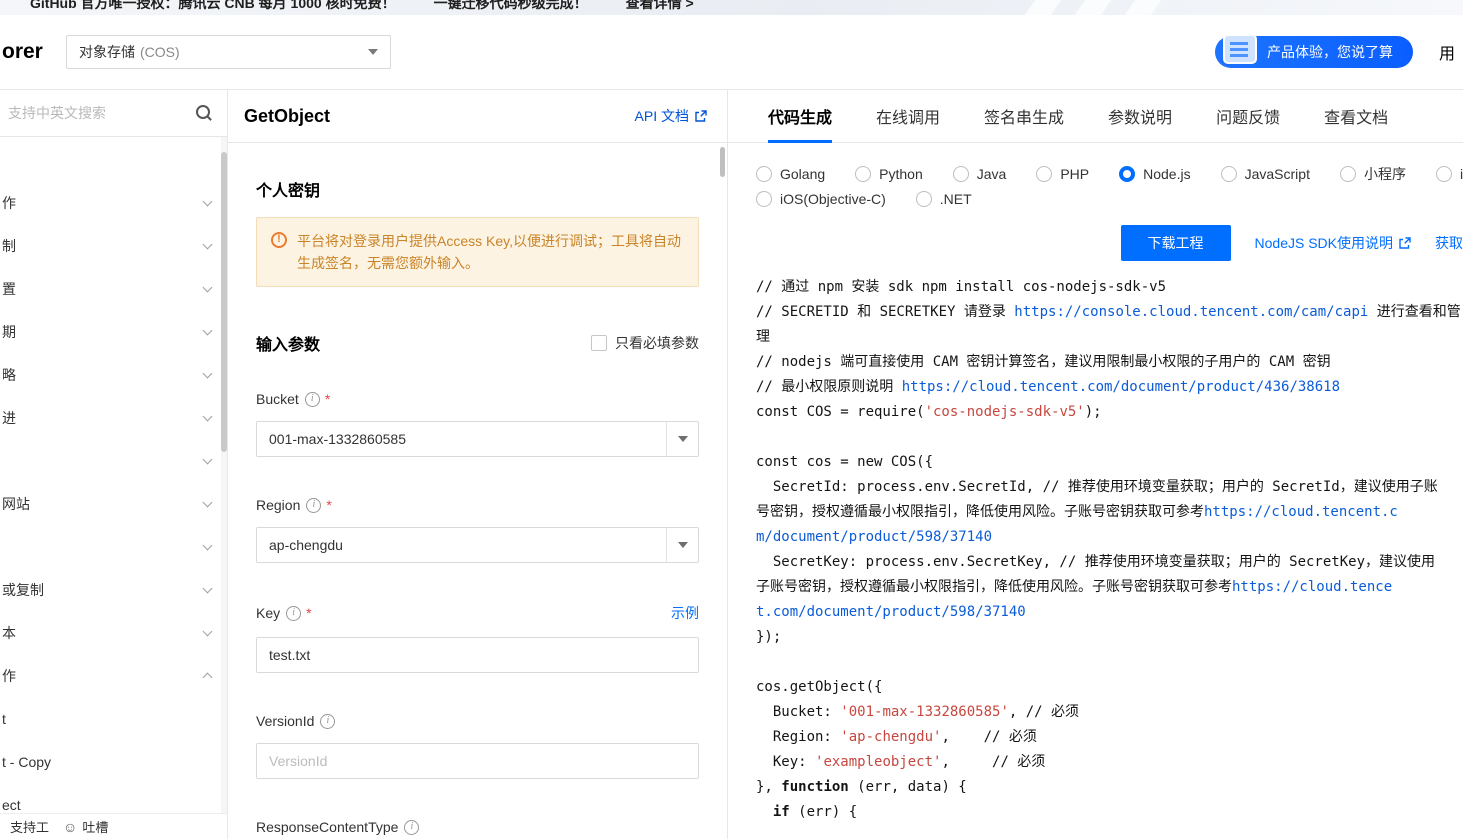 The image size is (1463, 839). What do you see at coordinates (228, 52) in the screenshot?
I see `product-select: 对象存储 (COS)` at bounding box center [228, 52].